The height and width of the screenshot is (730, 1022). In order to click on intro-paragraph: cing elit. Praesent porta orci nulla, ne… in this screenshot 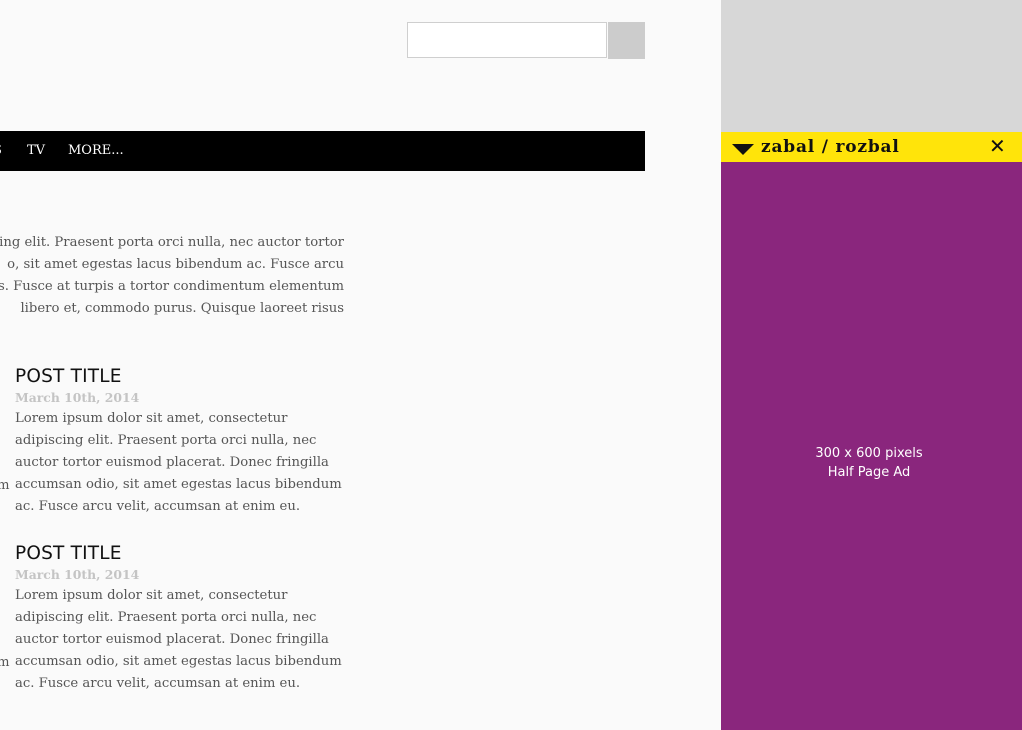, I will do `click(172, 276)`.